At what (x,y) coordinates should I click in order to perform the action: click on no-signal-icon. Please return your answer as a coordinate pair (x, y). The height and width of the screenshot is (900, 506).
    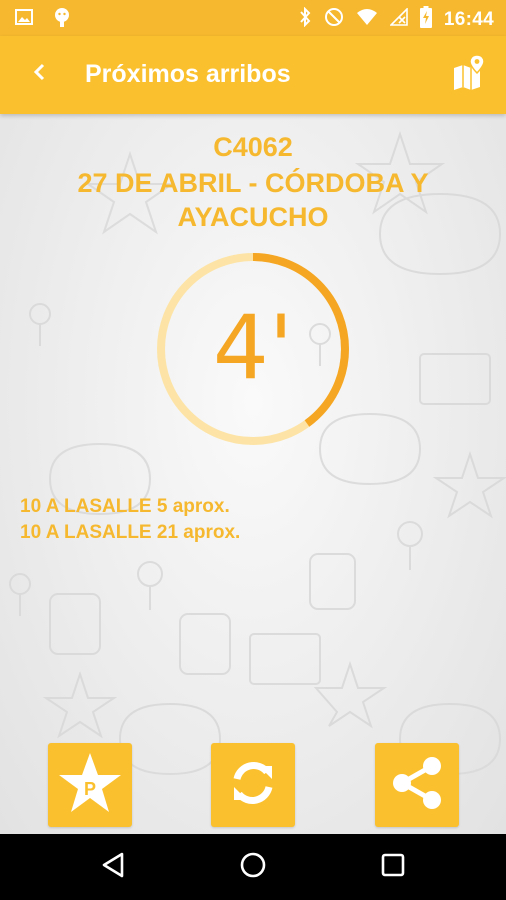
    Looking at the image, I should click on (398, 19).